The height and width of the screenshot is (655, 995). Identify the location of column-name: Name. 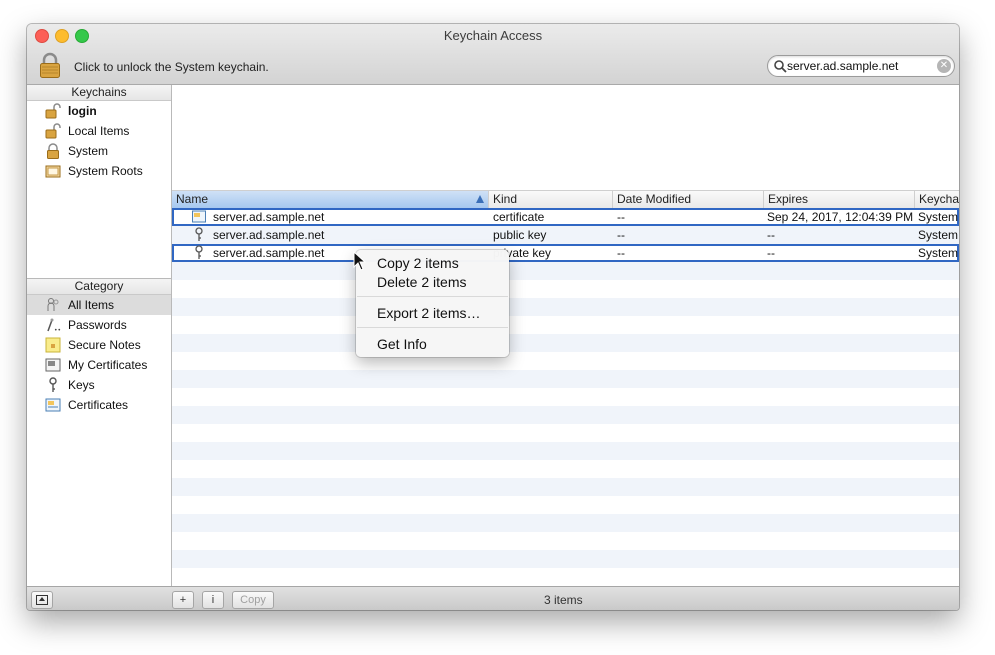
(330, 199).